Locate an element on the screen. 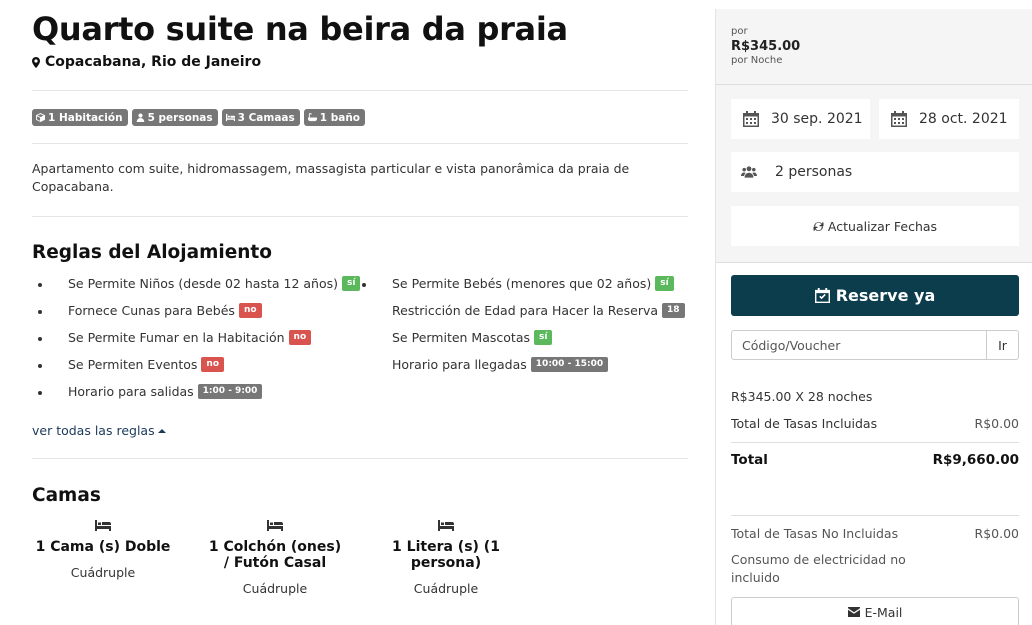 Image resolution: width=1032 pixels, height=625 pixels. user-icon is located at coordinates (140, 117).